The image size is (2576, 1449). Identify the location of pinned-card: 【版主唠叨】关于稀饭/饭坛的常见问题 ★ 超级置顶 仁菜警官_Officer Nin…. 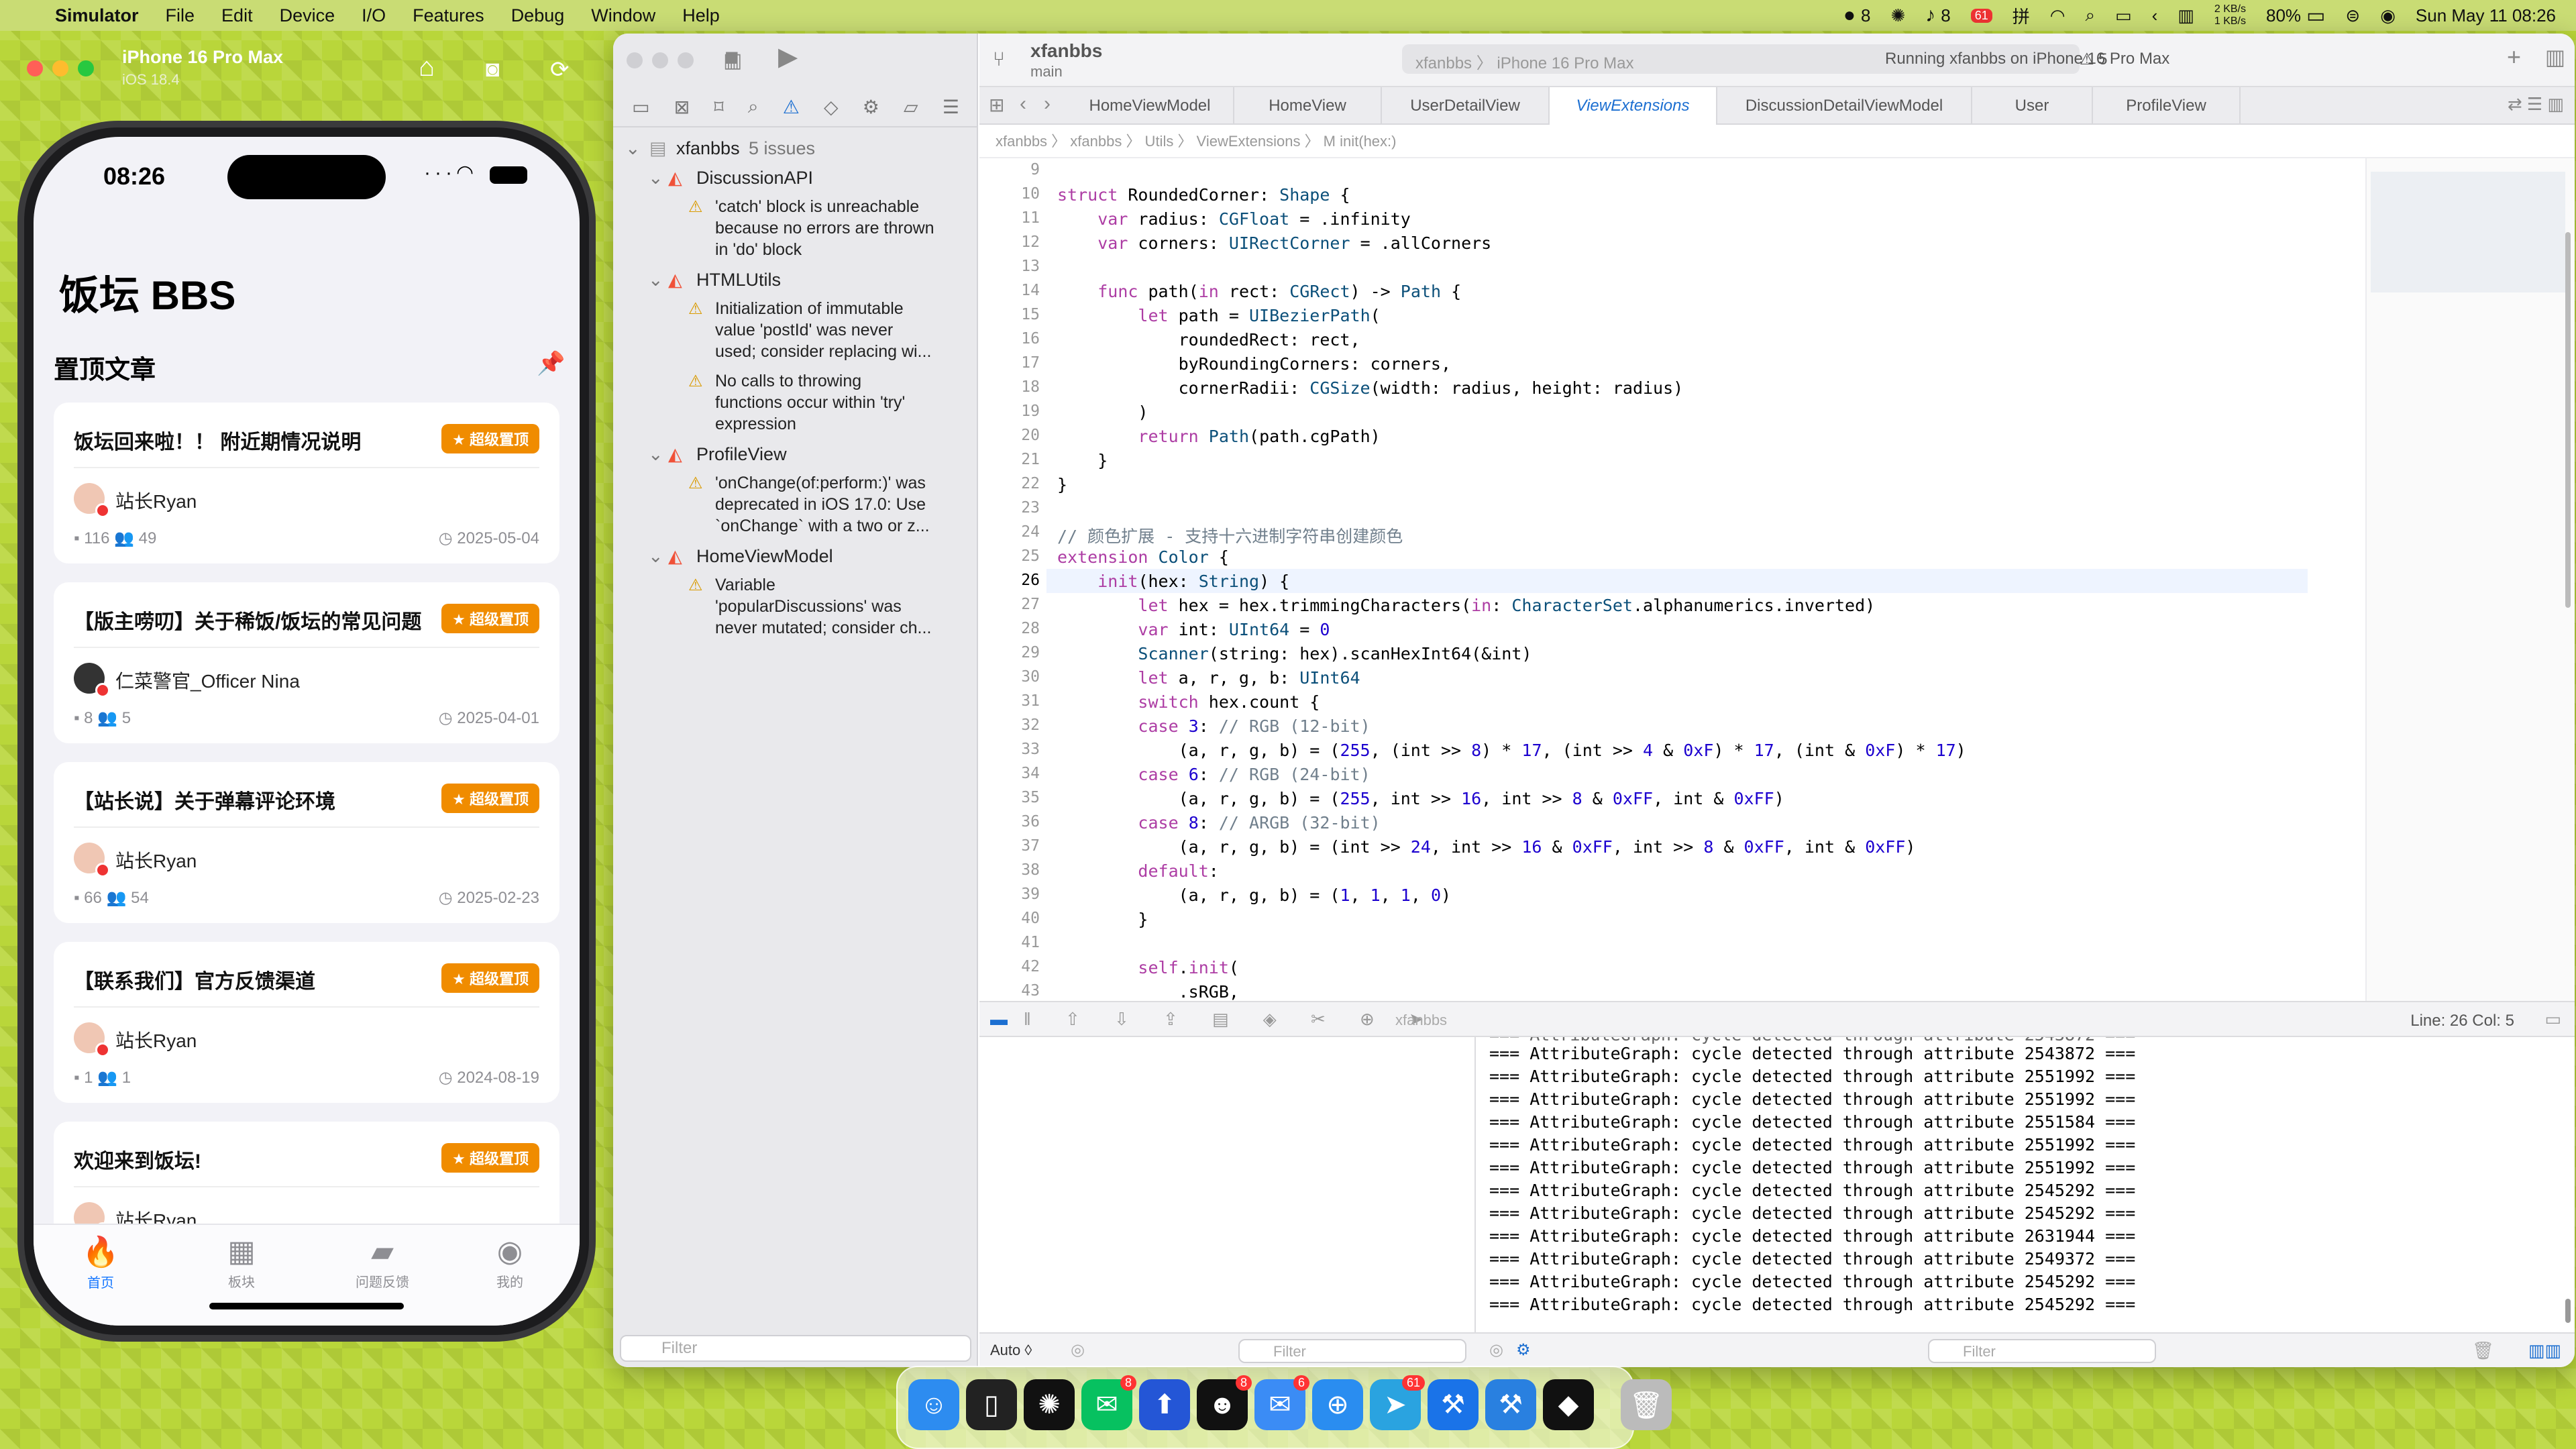
(306, 662).